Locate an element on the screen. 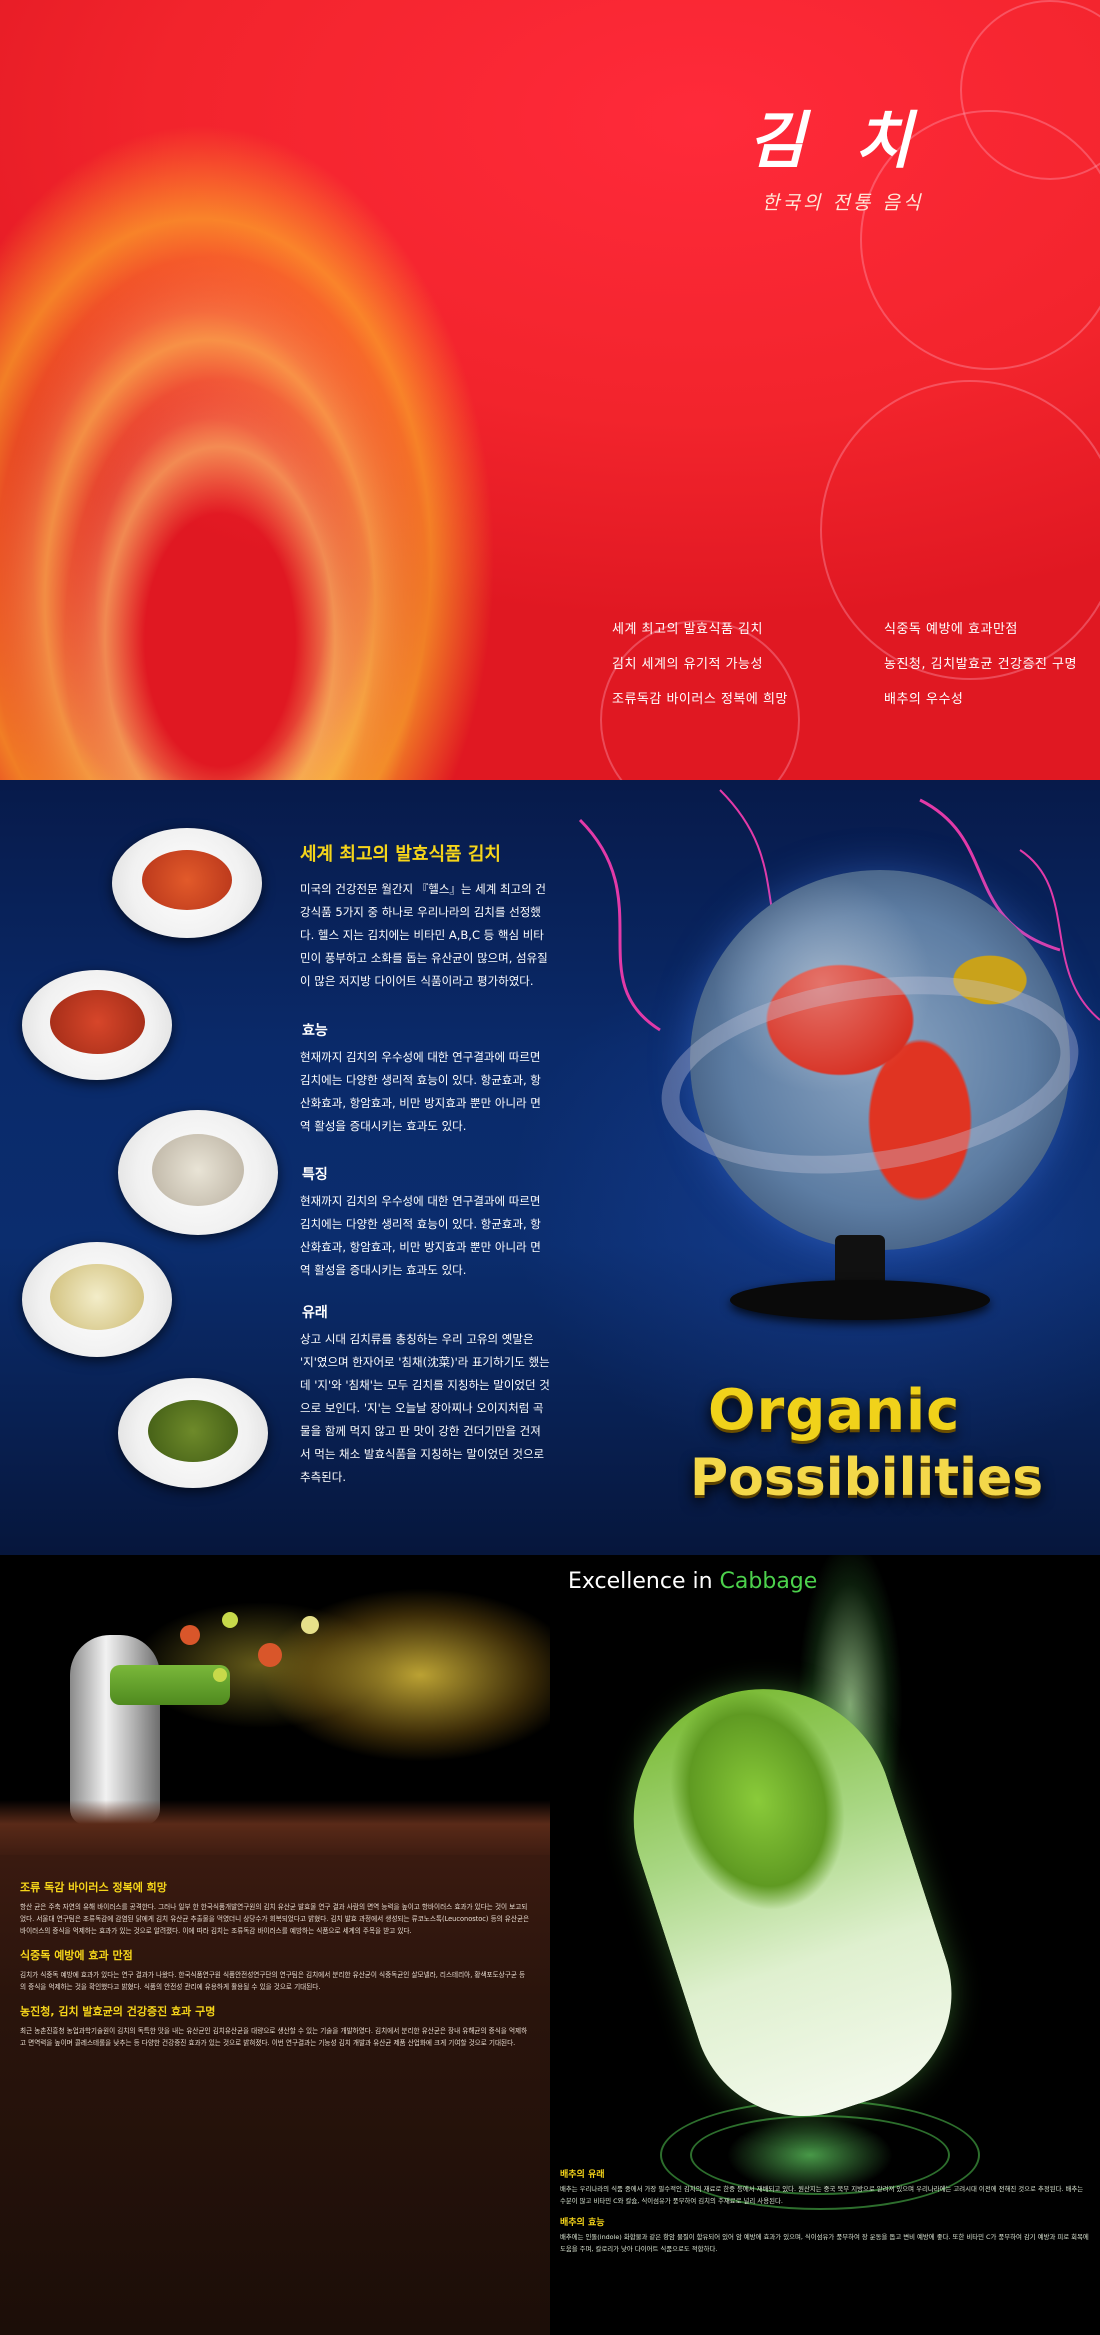  article-heading: 농진청, 김치 발효균의 건강증진 효과 구명 is located at coordinates (118, 2011).